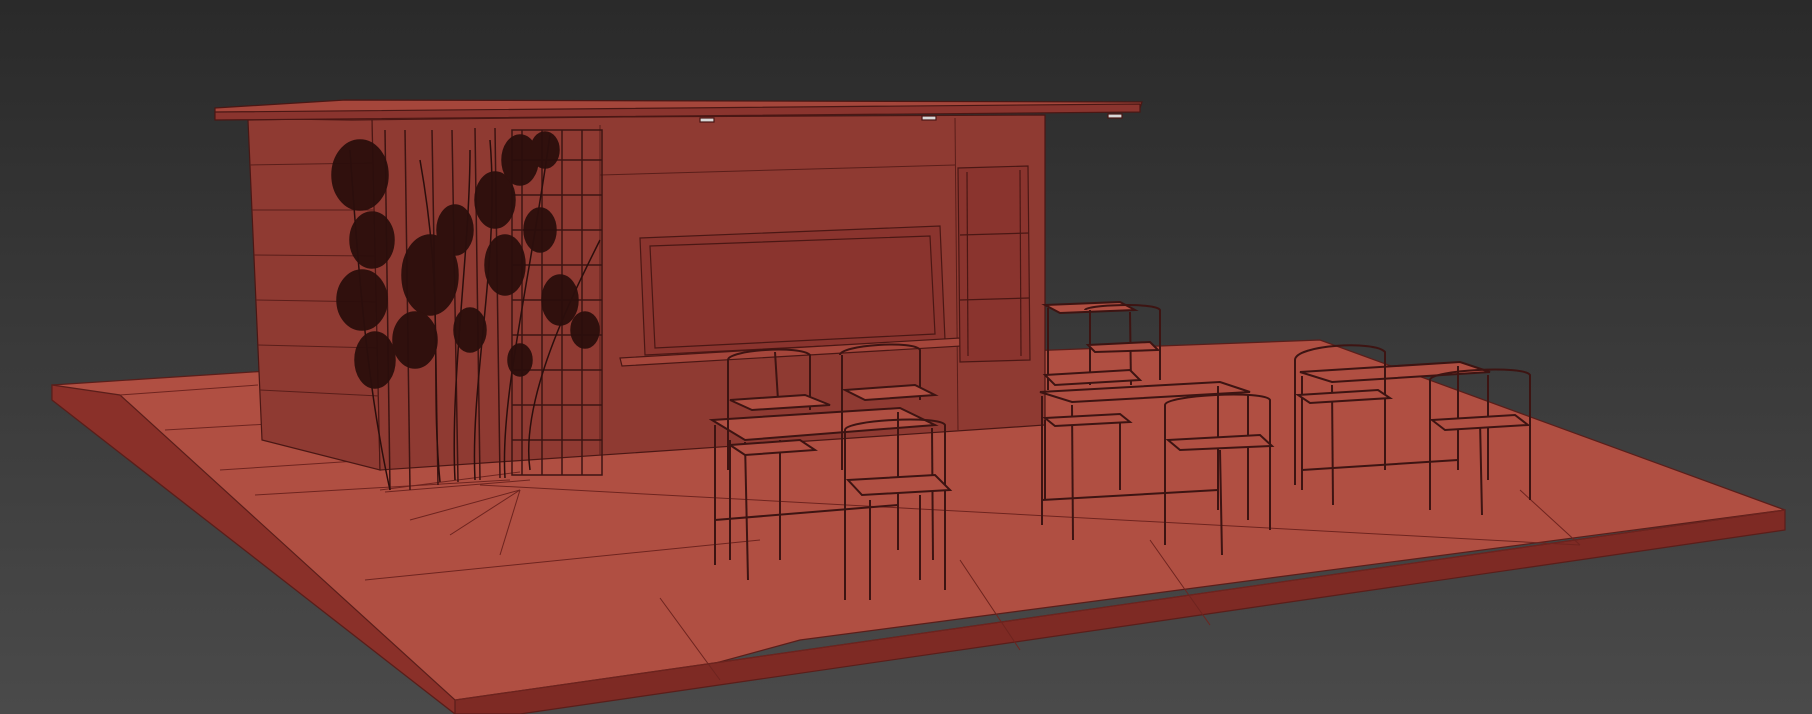  What do you see at coordinates (994, 264) in the screenshot?
I see `side-door-panel` at bounding box center [994, 264].